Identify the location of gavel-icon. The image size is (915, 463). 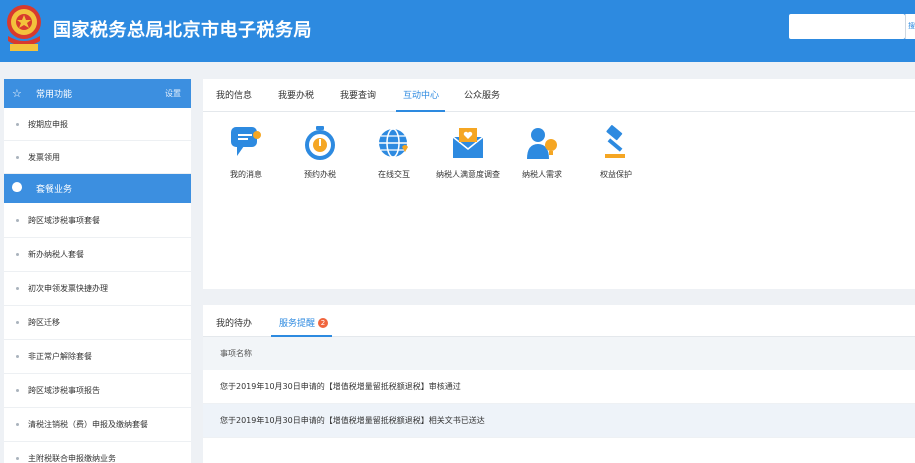
(615, 141).